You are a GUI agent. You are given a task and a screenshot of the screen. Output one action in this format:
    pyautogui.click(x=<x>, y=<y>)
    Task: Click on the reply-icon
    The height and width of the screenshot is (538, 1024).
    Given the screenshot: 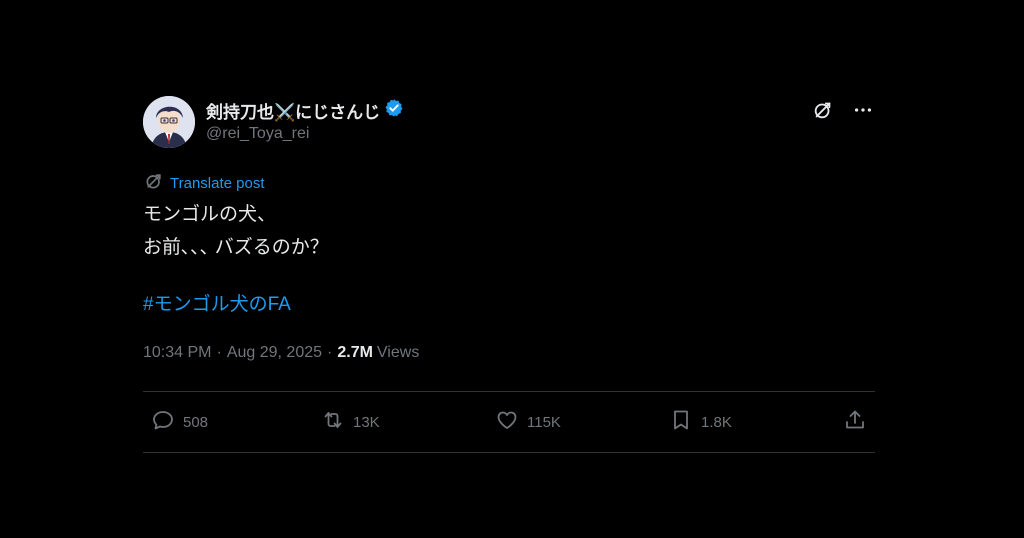 What is the action you would take?
    pyautogui.click(x=163, y=422)
    